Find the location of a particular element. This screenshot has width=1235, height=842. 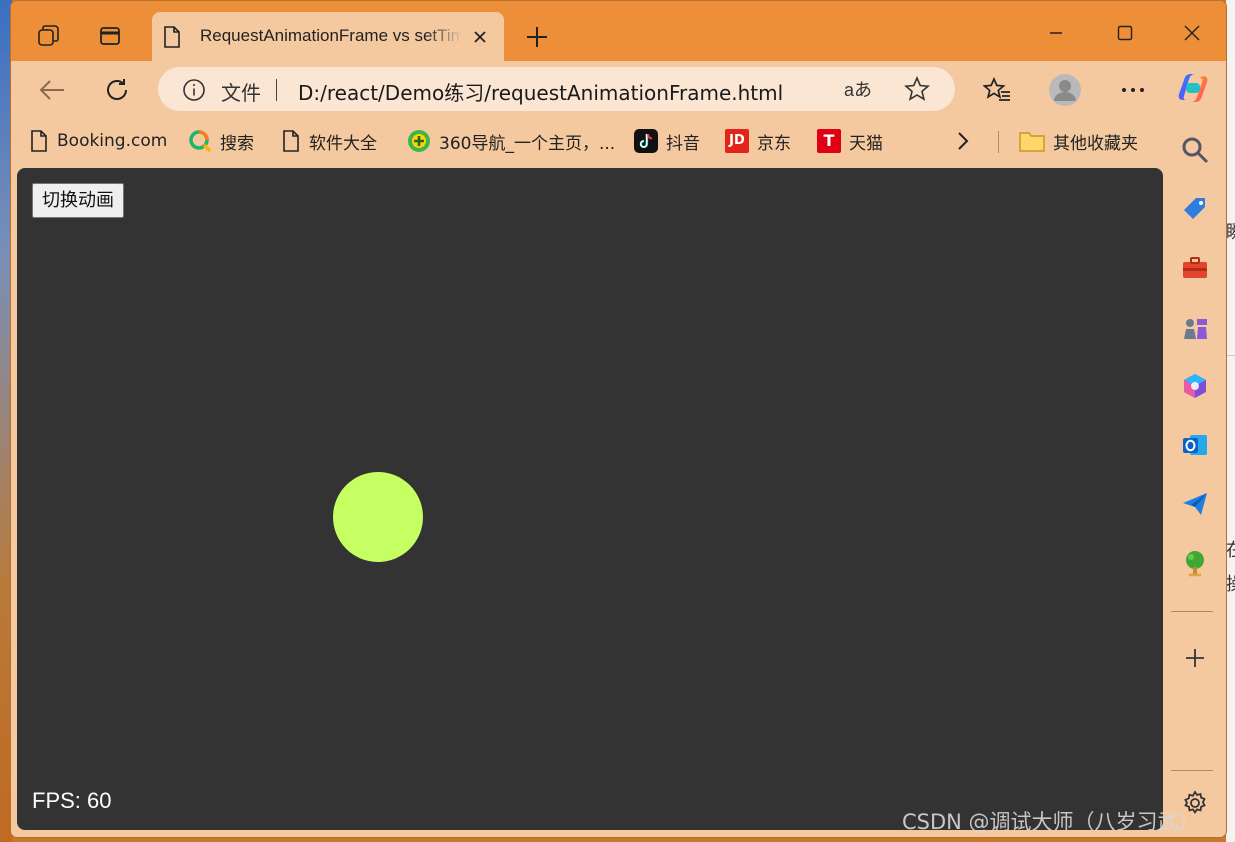

favorites-button is located at coordinates (997, 90).